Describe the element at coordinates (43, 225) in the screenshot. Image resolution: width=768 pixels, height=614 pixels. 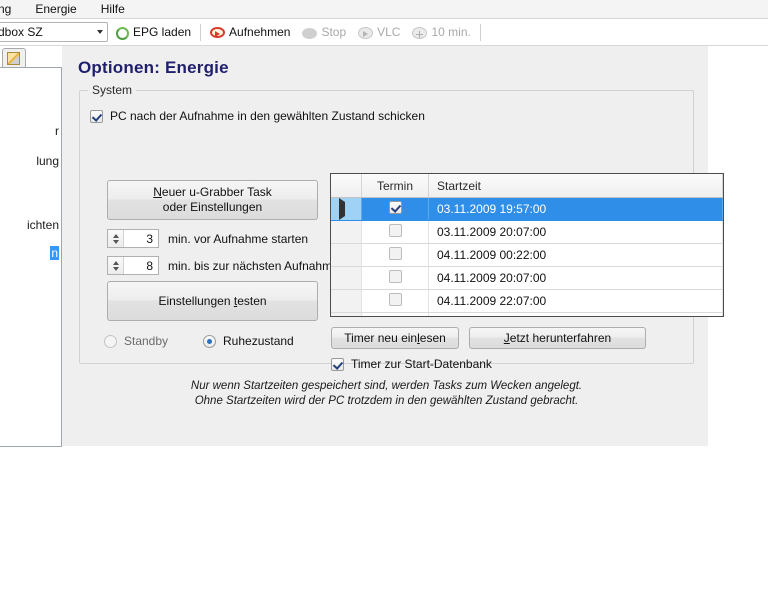
I see `sidebar-item-3: ichten` at that location.